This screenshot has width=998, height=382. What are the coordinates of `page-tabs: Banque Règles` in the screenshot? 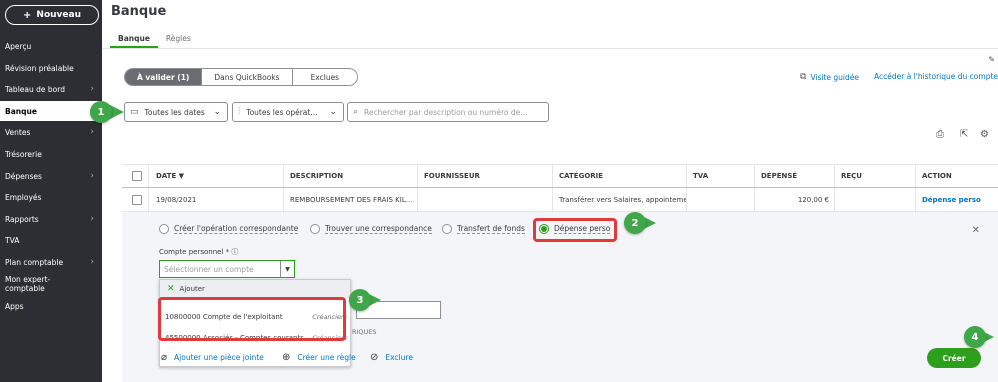 It's located at (154, 38).